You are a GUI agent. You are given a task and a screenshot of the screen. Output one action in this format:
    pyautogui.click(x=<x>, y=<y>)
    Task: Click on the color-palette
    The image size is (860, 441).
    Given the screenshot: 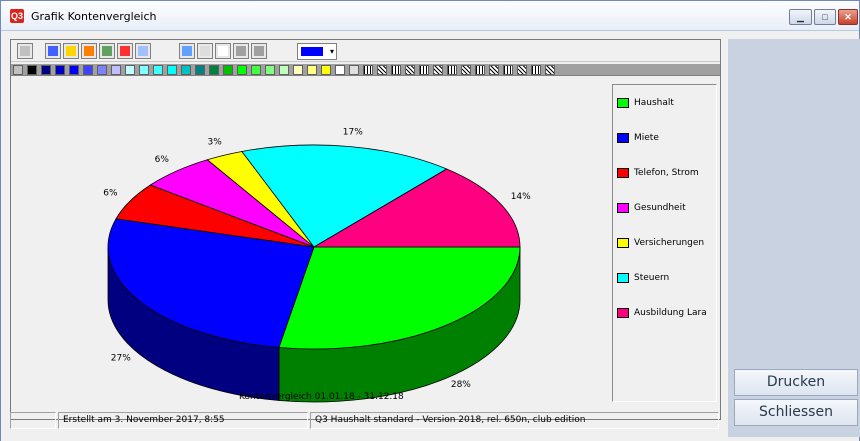 What is the action you would take?
    pyautogui.click(x=365, y=70)
    